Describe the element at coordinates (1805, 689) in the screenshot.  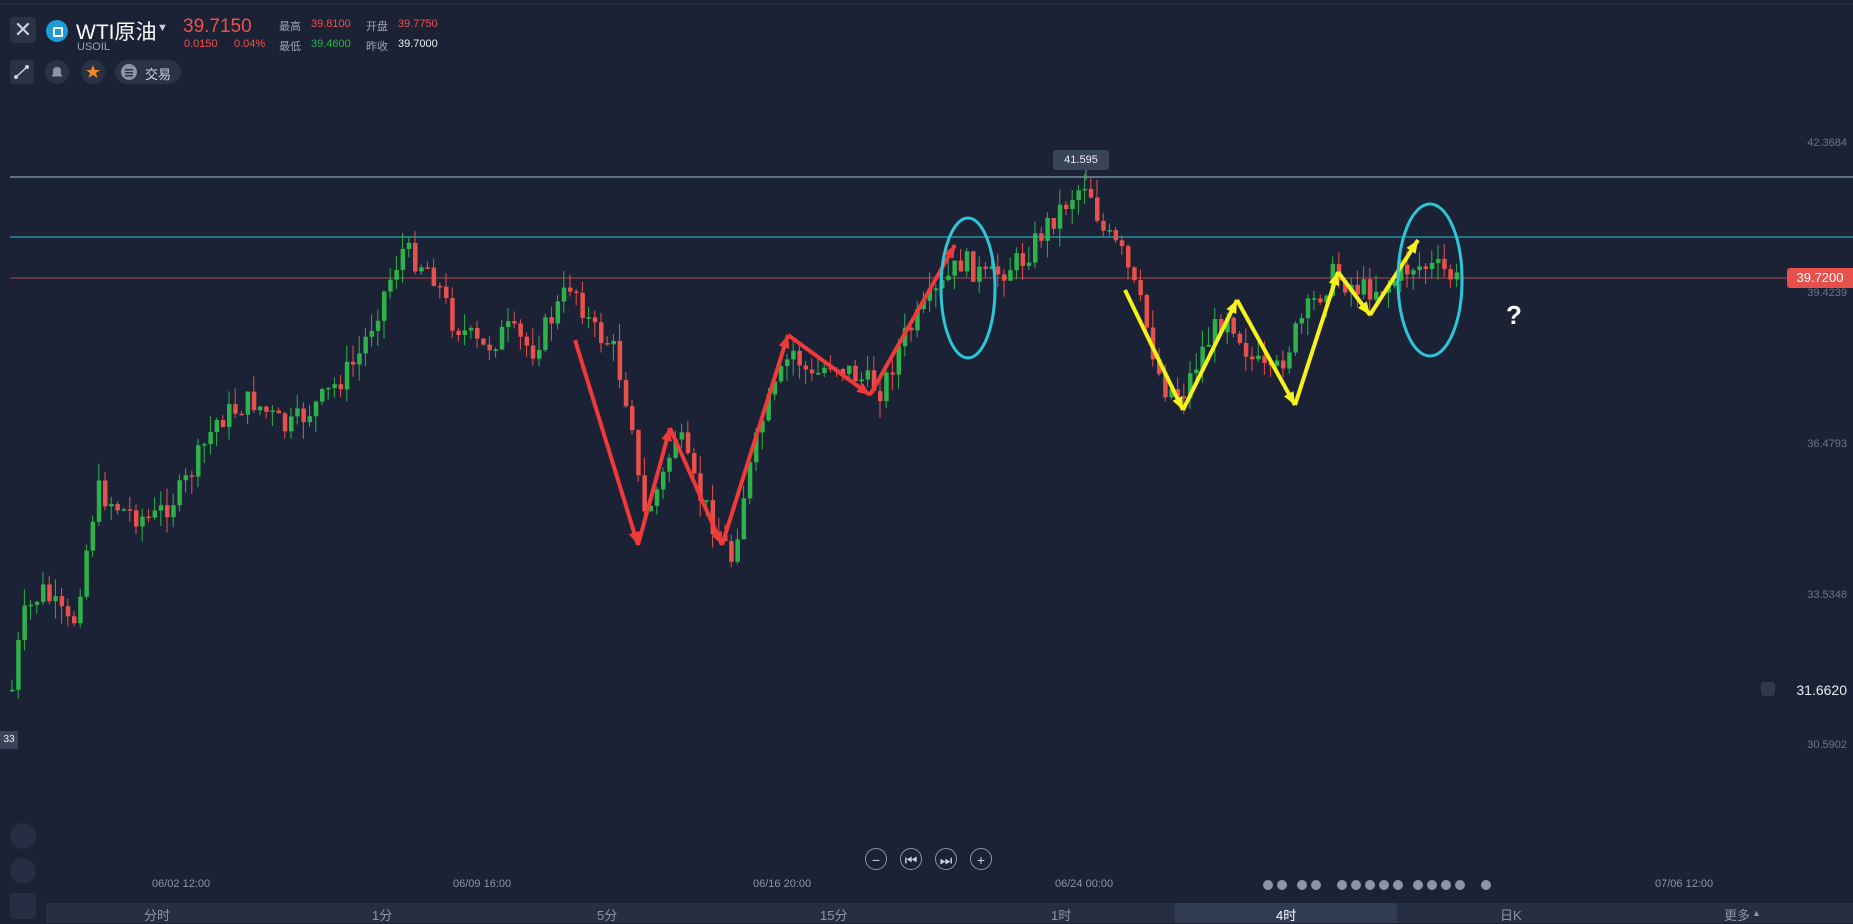
I see `price-alert-tag: 31.6620` at that location.